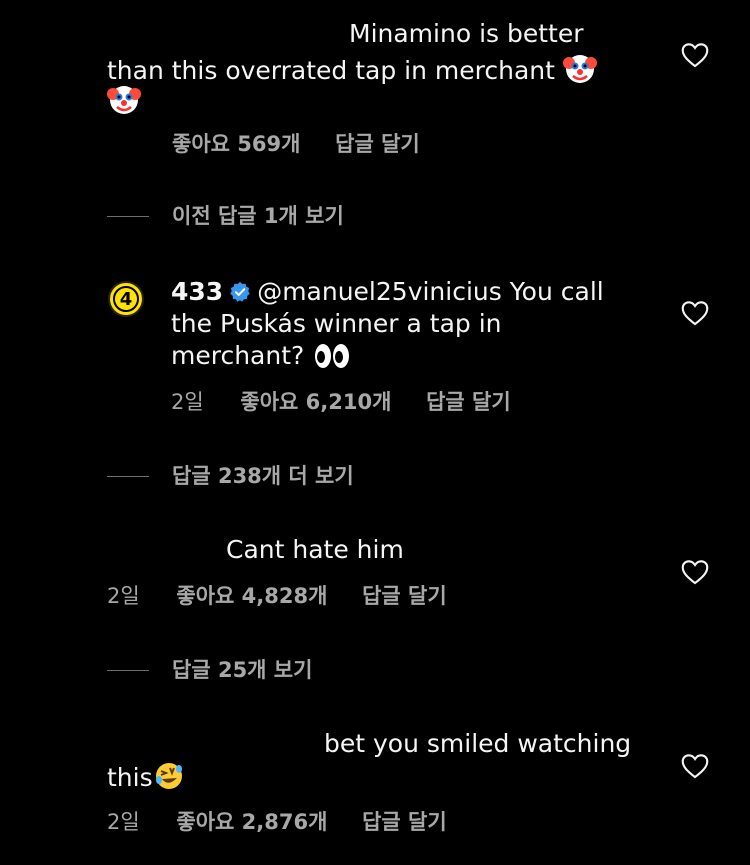  What do you see at coordinates (251, 596) in the screenshot?
I see `comment-3-likes: 좋아요 4,828개` at bounding box center [251, 596].